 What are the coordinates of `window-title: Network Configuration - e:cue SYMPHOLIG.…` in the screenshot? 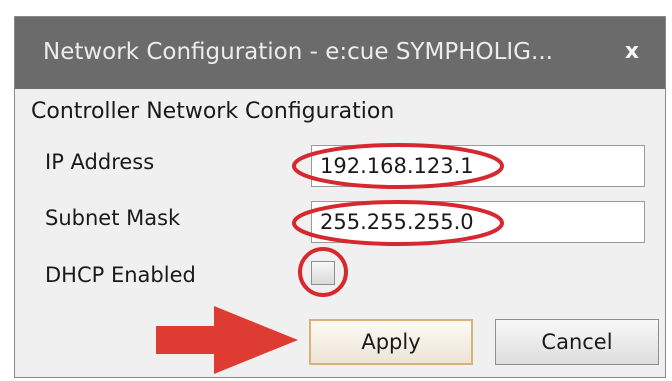 It's located at (298, 52).